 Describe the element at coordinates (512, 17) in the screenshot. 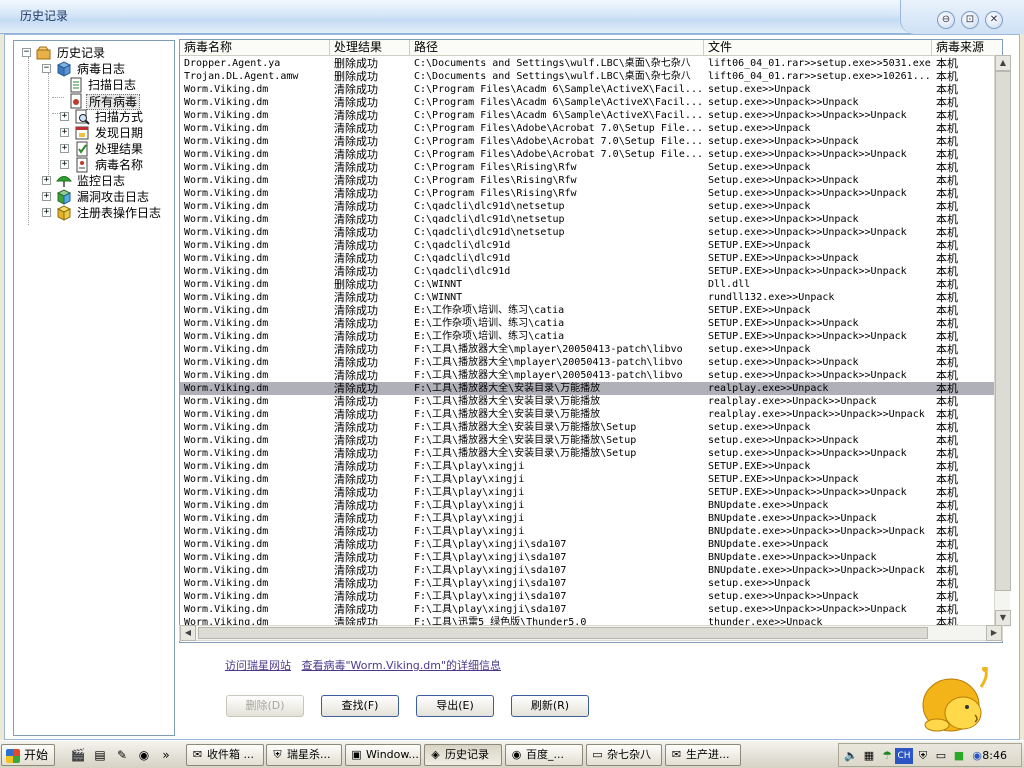

I see `window-title-bar: 历史记录 ⊖ ⊡ ✕` at that location.